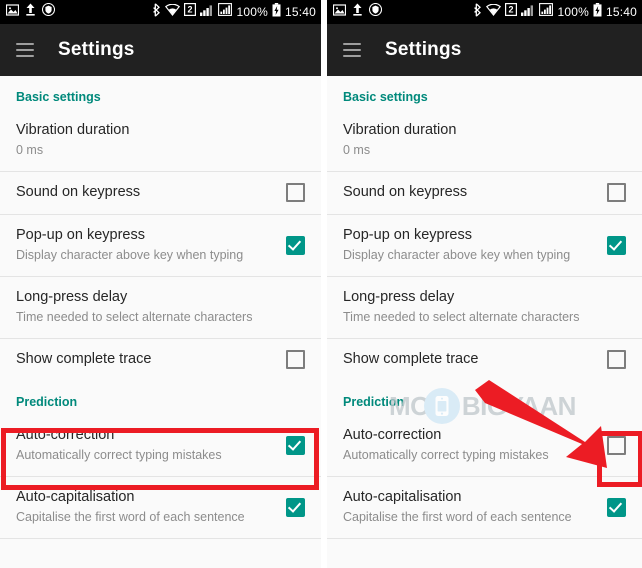 The image size is (642, 568). I want to click on battery-charging-icon, so click(597, 12).